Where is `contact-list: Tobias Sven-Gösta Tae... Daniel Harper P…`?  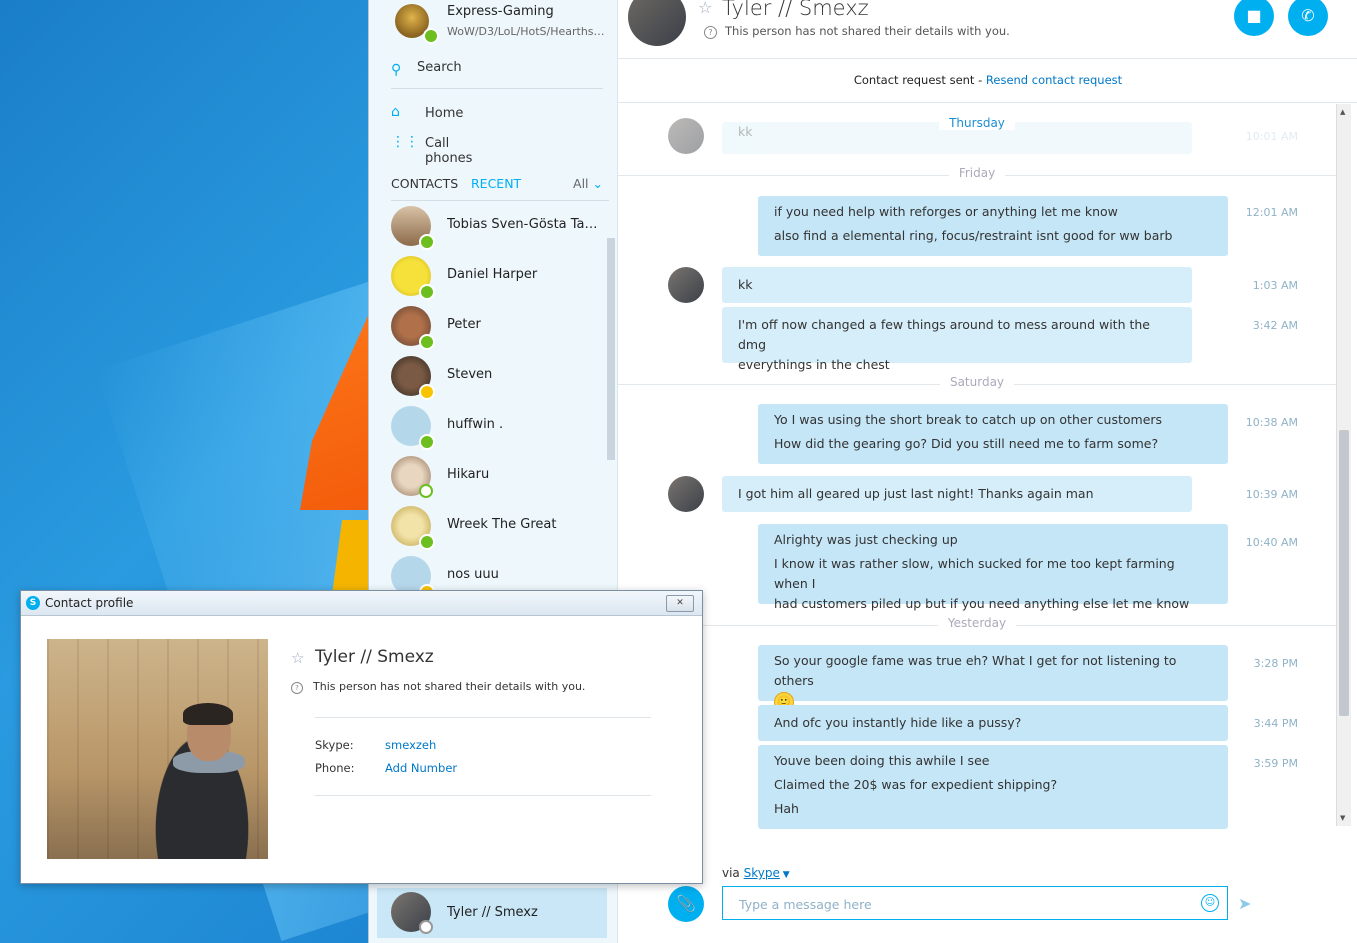 contact-list: Tobias Sven-Gösta Tae... Daniel Harper P… is located at coordinates (489, 396).